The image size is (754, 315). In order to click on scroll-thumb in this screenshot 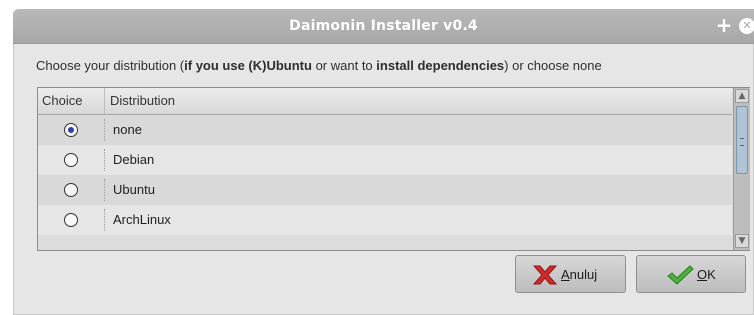, I will do `click(742, 140)`.